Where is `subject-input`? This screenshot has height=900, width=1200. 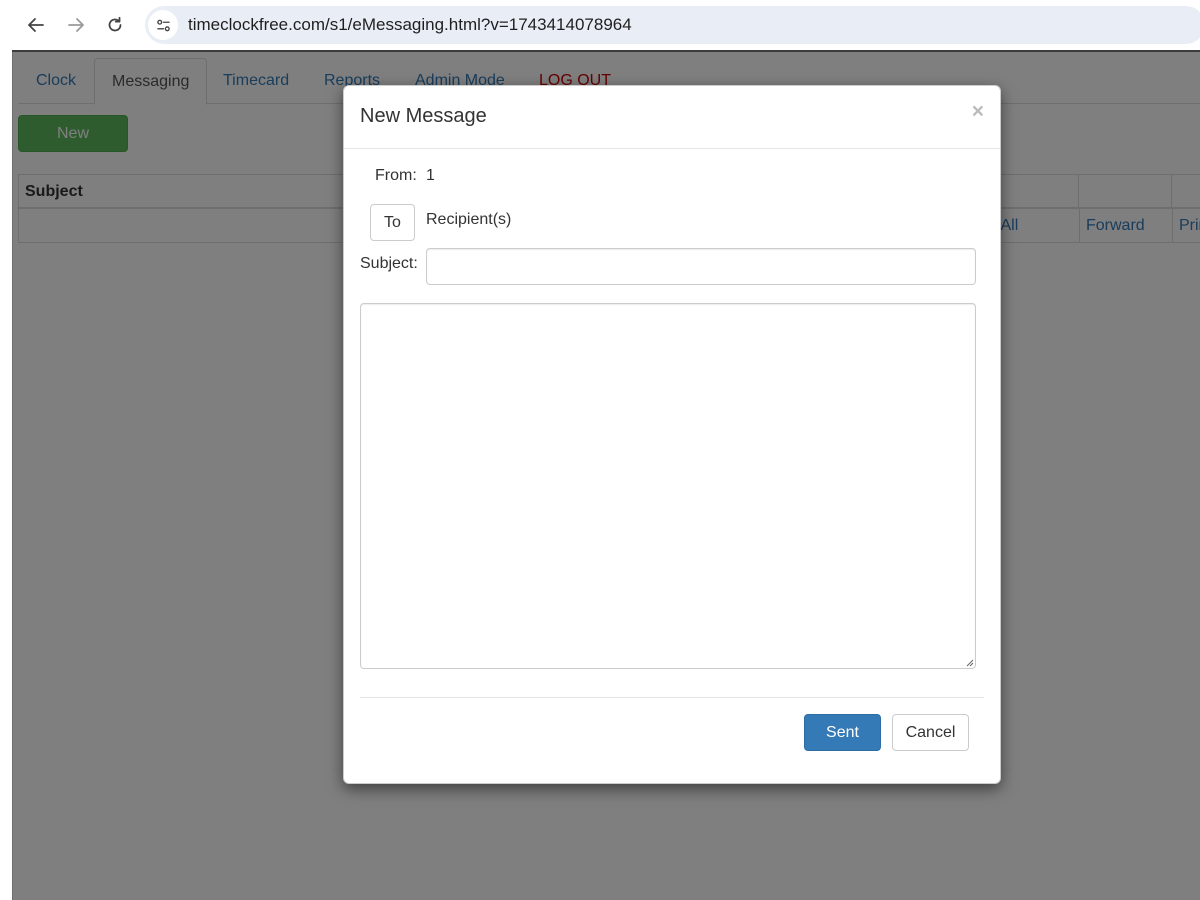 subject-input is located at coordinates (701, 266).